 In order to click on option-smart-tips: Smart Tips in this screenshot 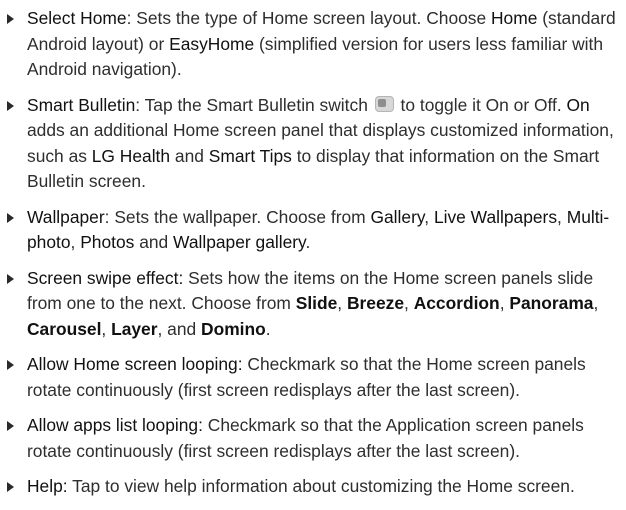, I will do `click(250, 155)`.